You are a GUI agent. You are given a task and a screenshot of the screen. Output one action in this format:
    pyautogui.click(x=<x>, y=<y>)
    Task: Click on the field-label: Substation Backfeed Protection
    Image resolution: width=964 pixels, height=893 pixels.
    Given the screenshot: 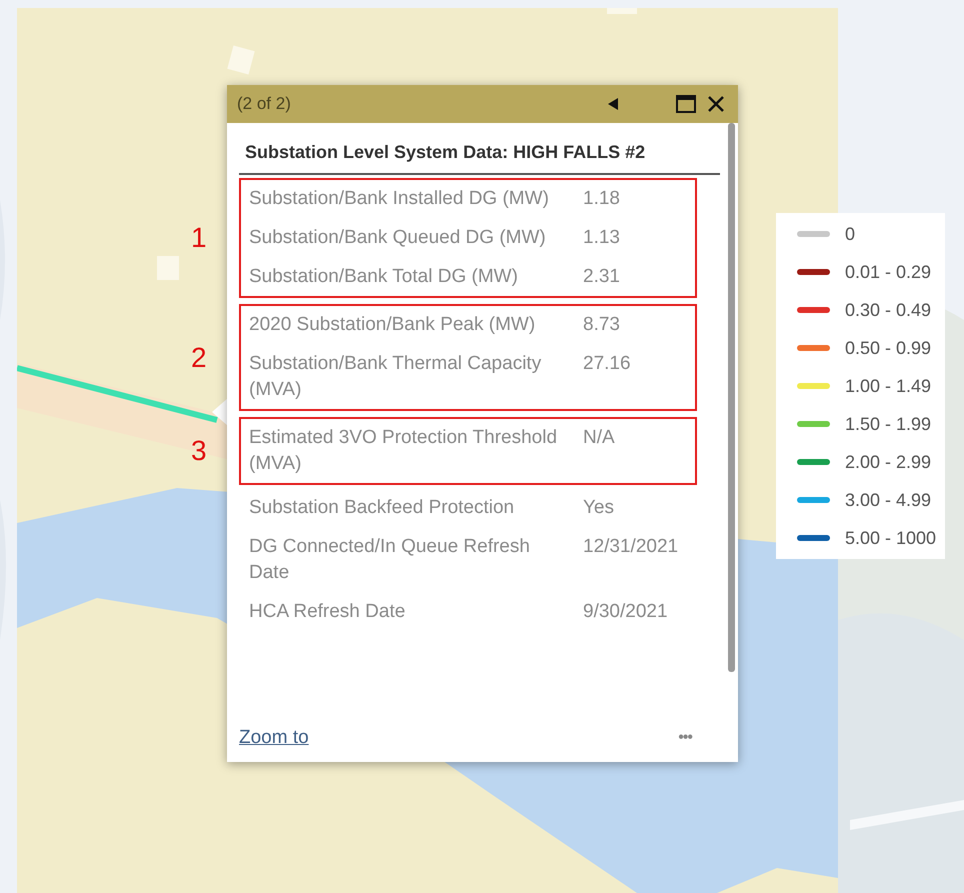 What is the action you would take?
    pyautogui.click(x=382, y=508)
    